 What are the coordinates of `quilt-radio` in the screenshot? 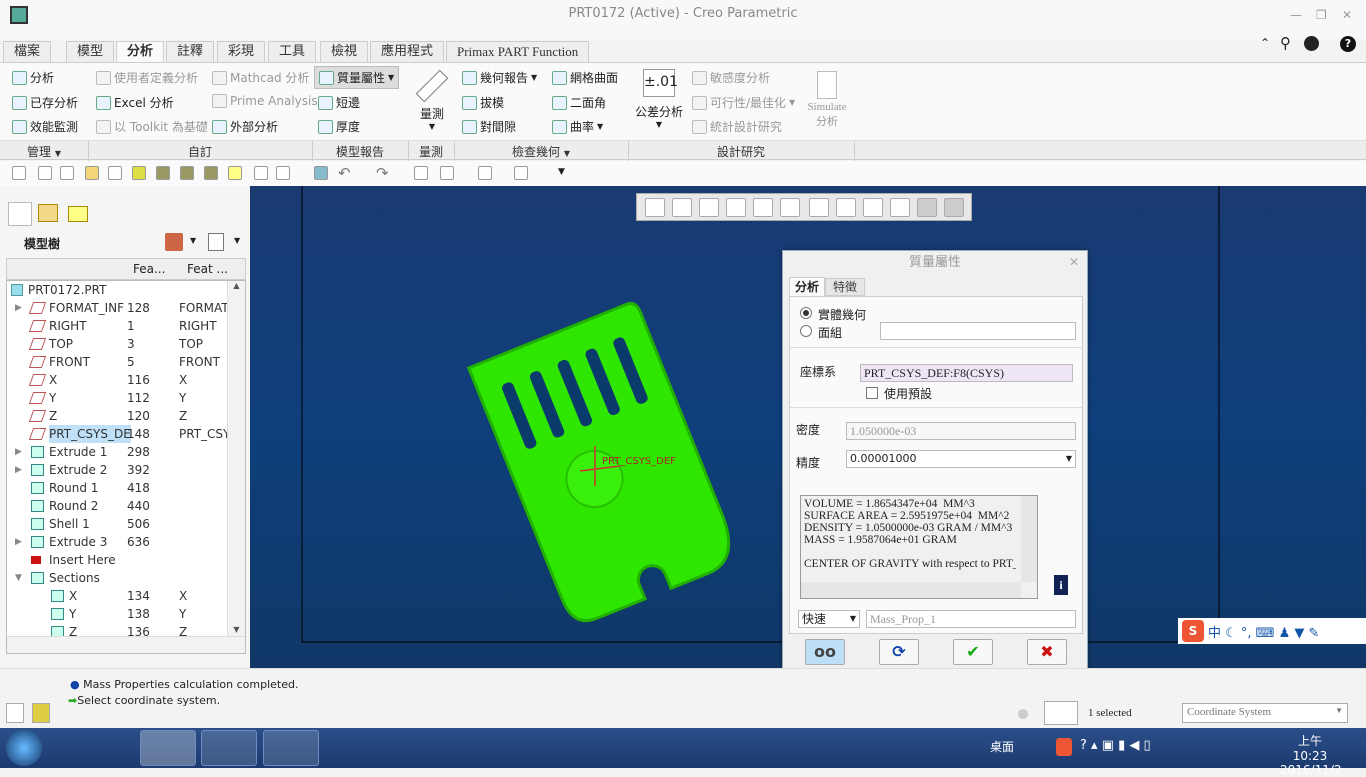 It's located at (806, 331).